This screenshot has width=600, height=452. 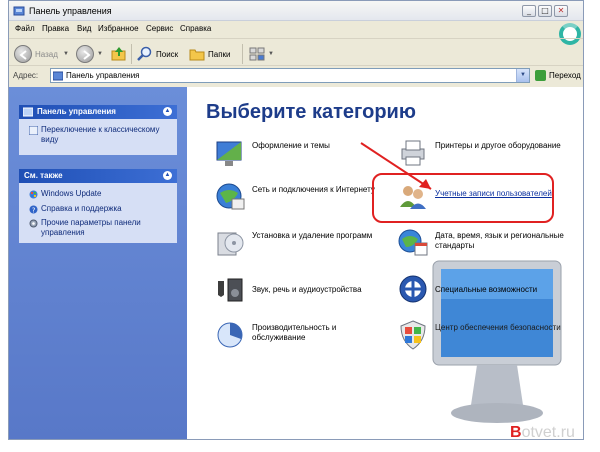 I want to click on network-icon, so click(x=230, y=196).